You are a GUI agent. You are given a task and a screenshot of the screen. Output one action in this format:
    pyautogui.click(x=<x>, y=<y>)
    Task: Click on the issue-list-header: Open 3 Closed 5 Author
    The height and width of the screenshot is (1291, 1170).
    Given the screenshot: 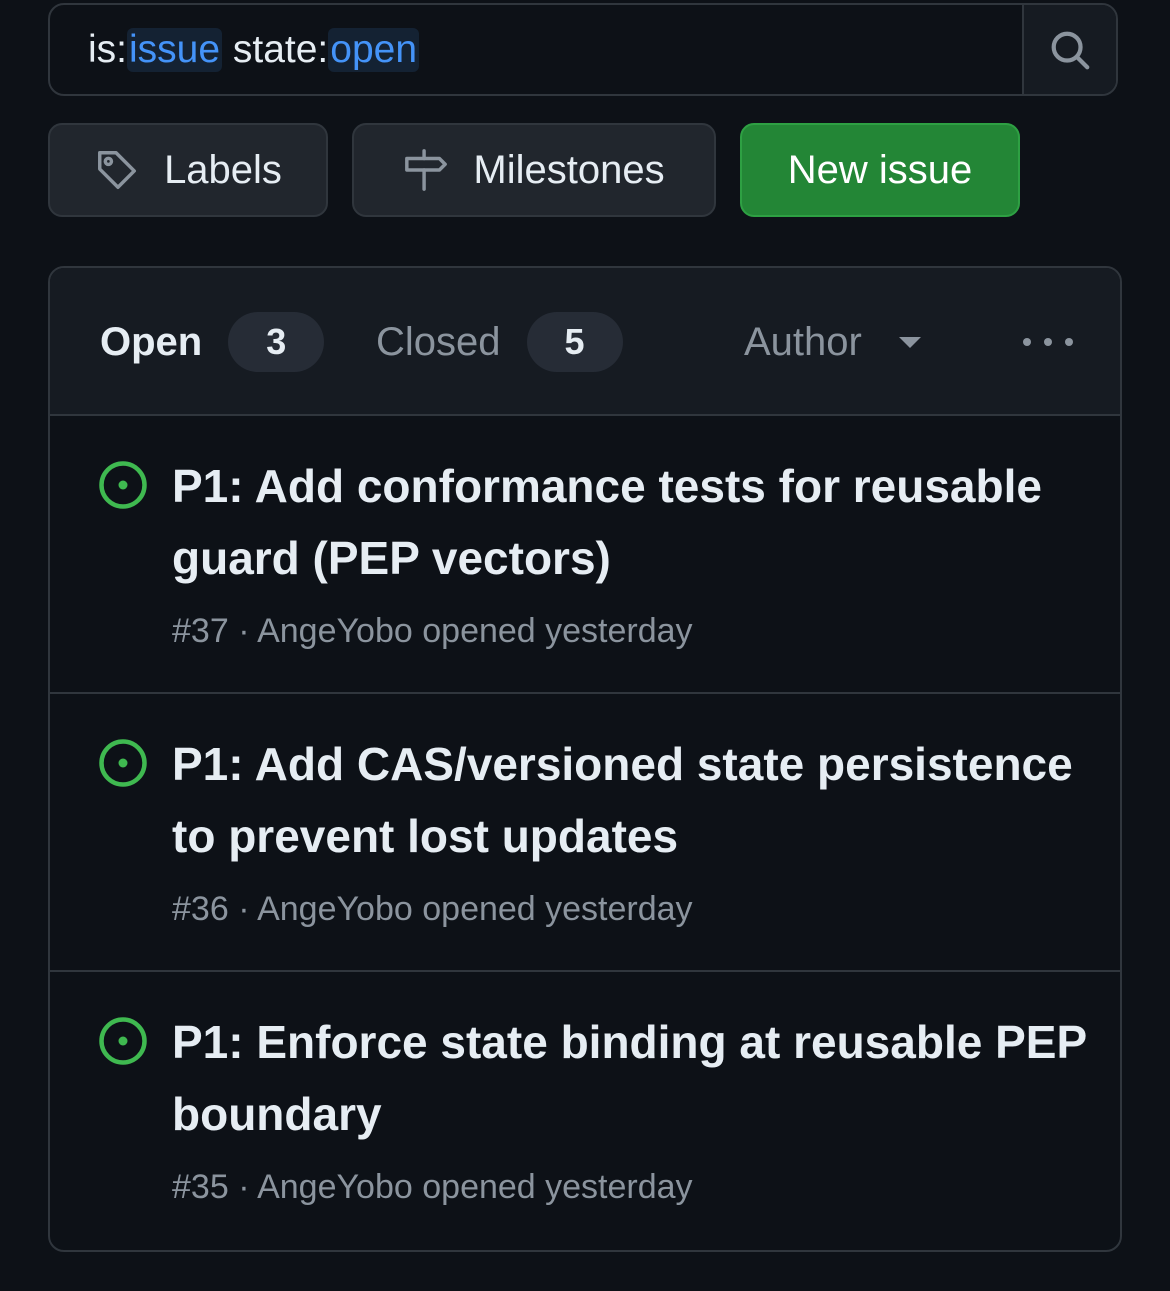 What is the action you would take?
    pyautogui.click(x=585, y=342)
    